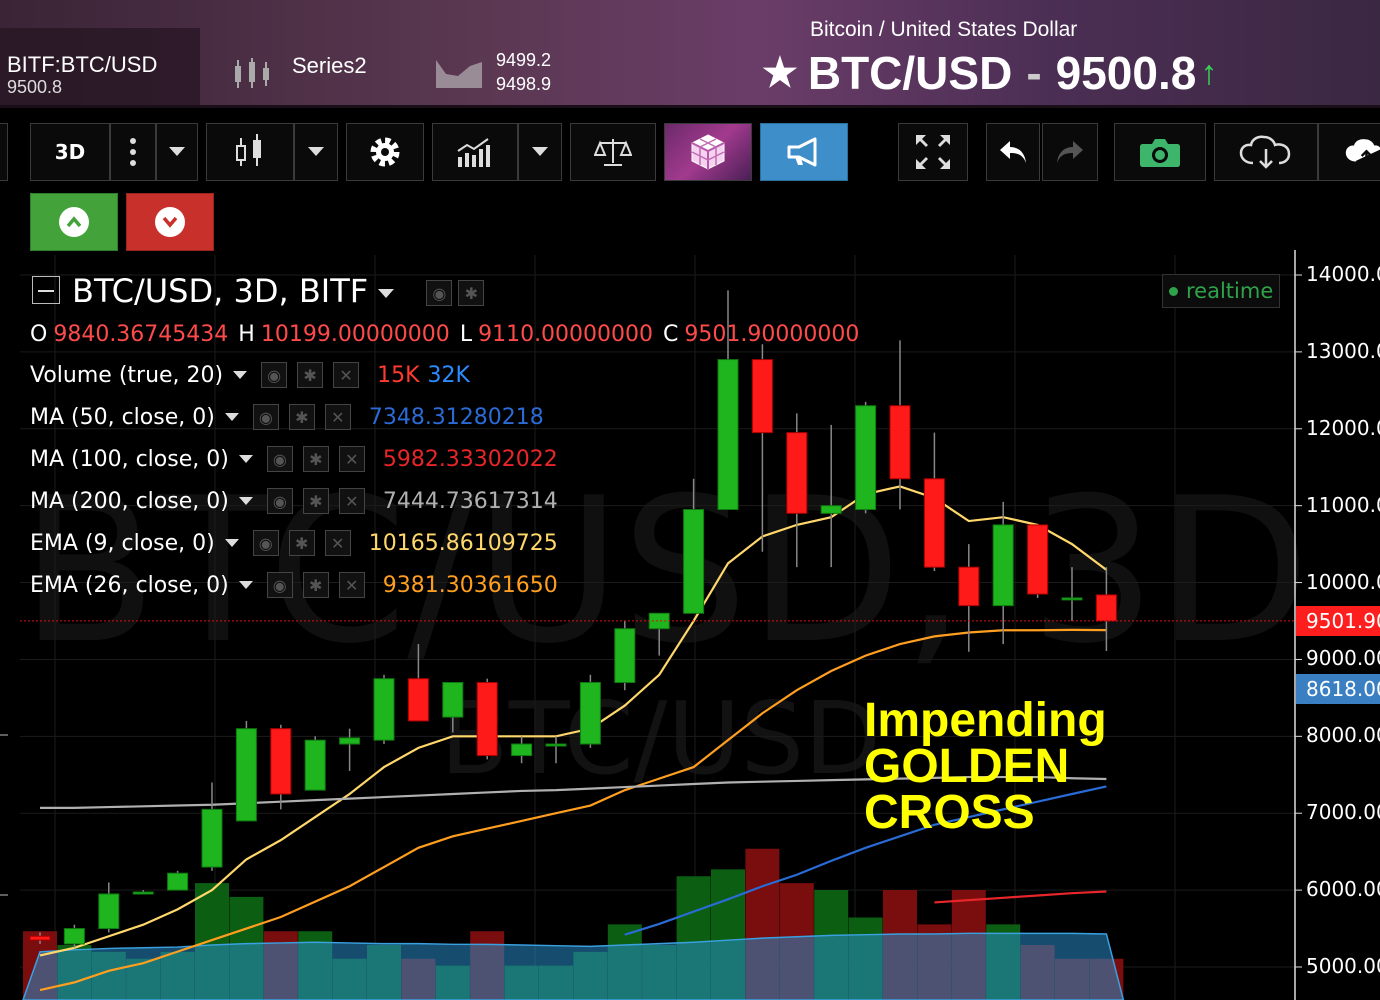  Describe the element at coordinates (1343, 504) in the screenshot. I see `price-axis-tick: 11000.0` at that location.